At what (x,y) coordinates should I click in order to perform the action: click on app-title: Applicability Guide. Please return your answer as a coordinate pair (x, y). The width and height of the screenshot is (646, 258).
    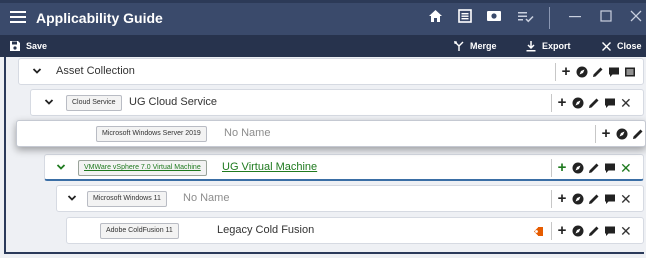
    Looking at the image, I should click on (99, 18).